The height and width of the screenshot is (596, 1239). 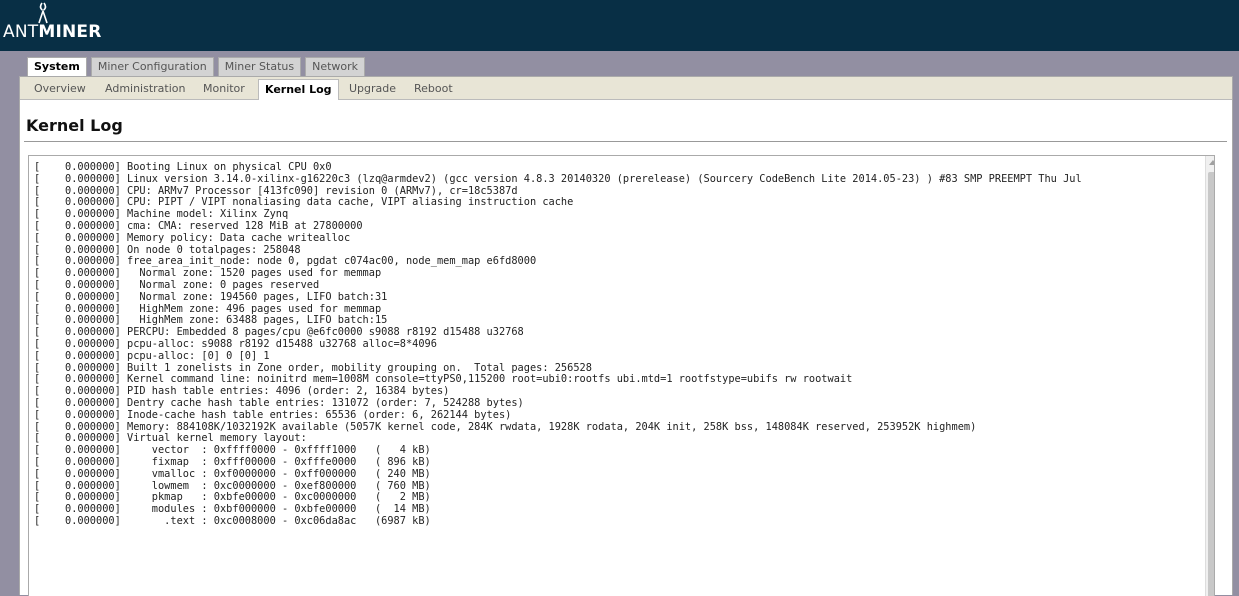 I want to click on scroll-up-arrow-icon, so click(x=1211, y=162).